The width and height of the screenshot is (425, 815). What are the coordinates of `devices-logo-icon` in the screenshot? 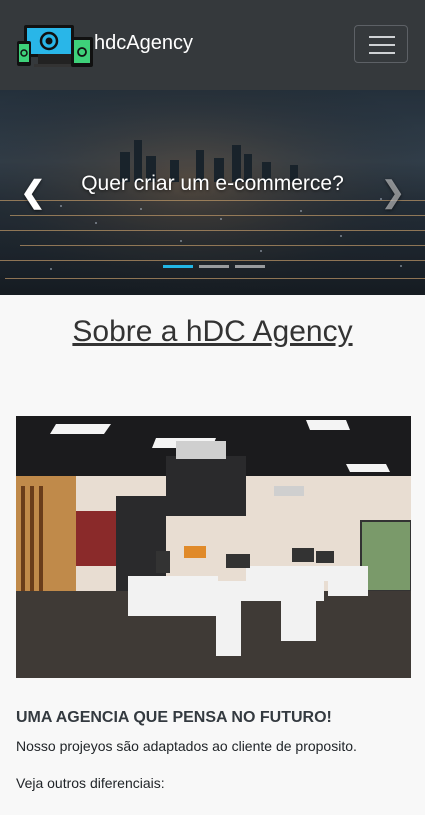 It's located at (55, 46).